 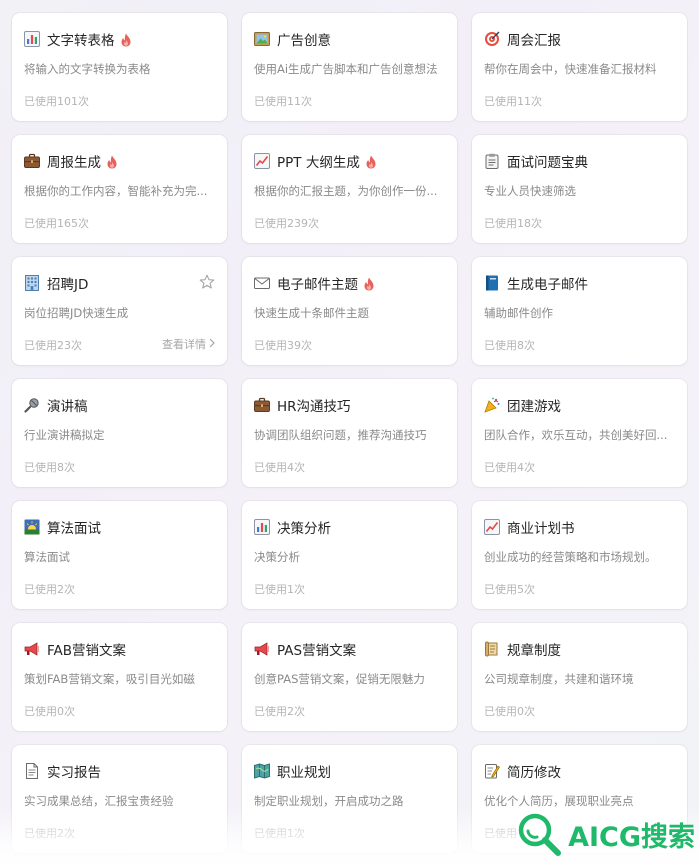 I want to click on card-usage-count: 已使用165次, so click(x=56, y=223).